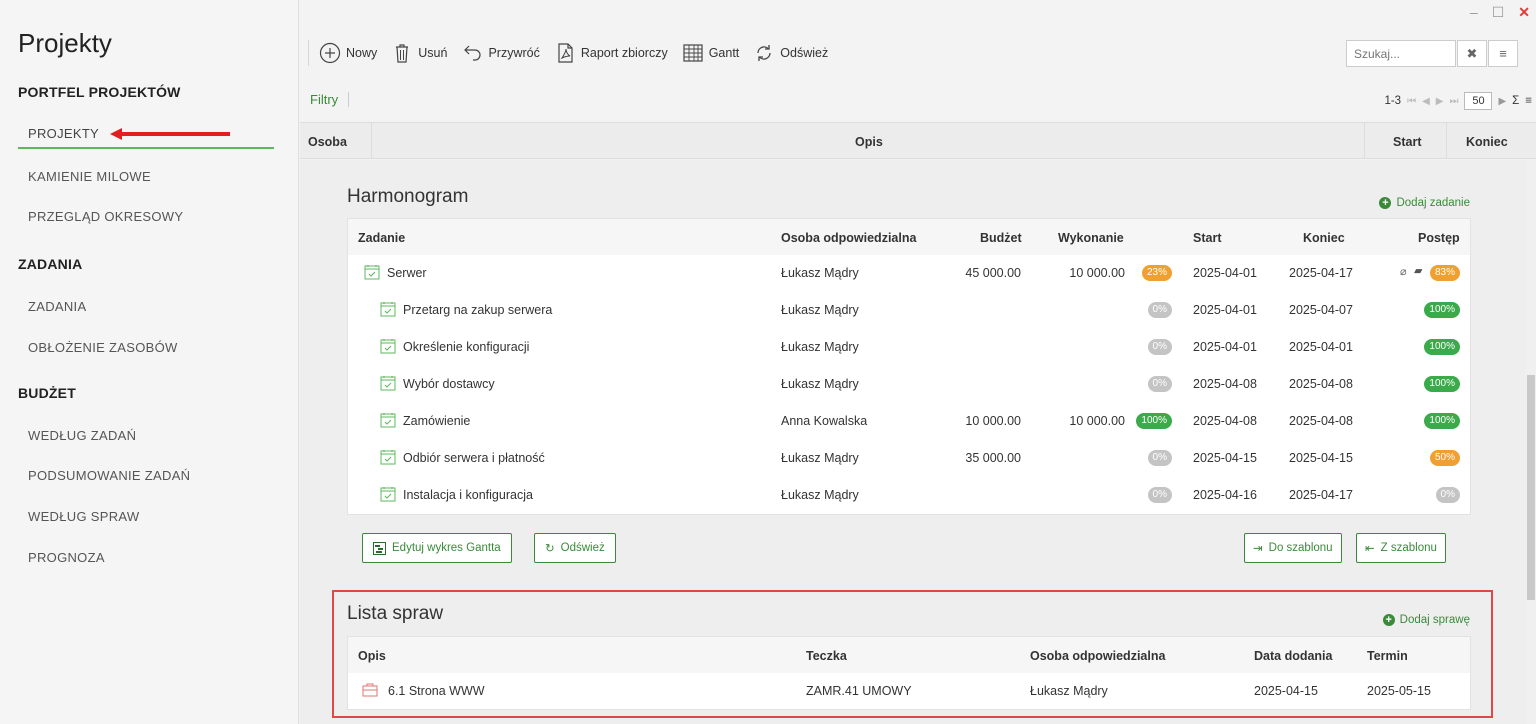  What do you see at coordinates (99, 92) in the screenshot?
I see `section-portfolio: PORTFEL PROJEKTÓW` at bounding box center [99, 92].